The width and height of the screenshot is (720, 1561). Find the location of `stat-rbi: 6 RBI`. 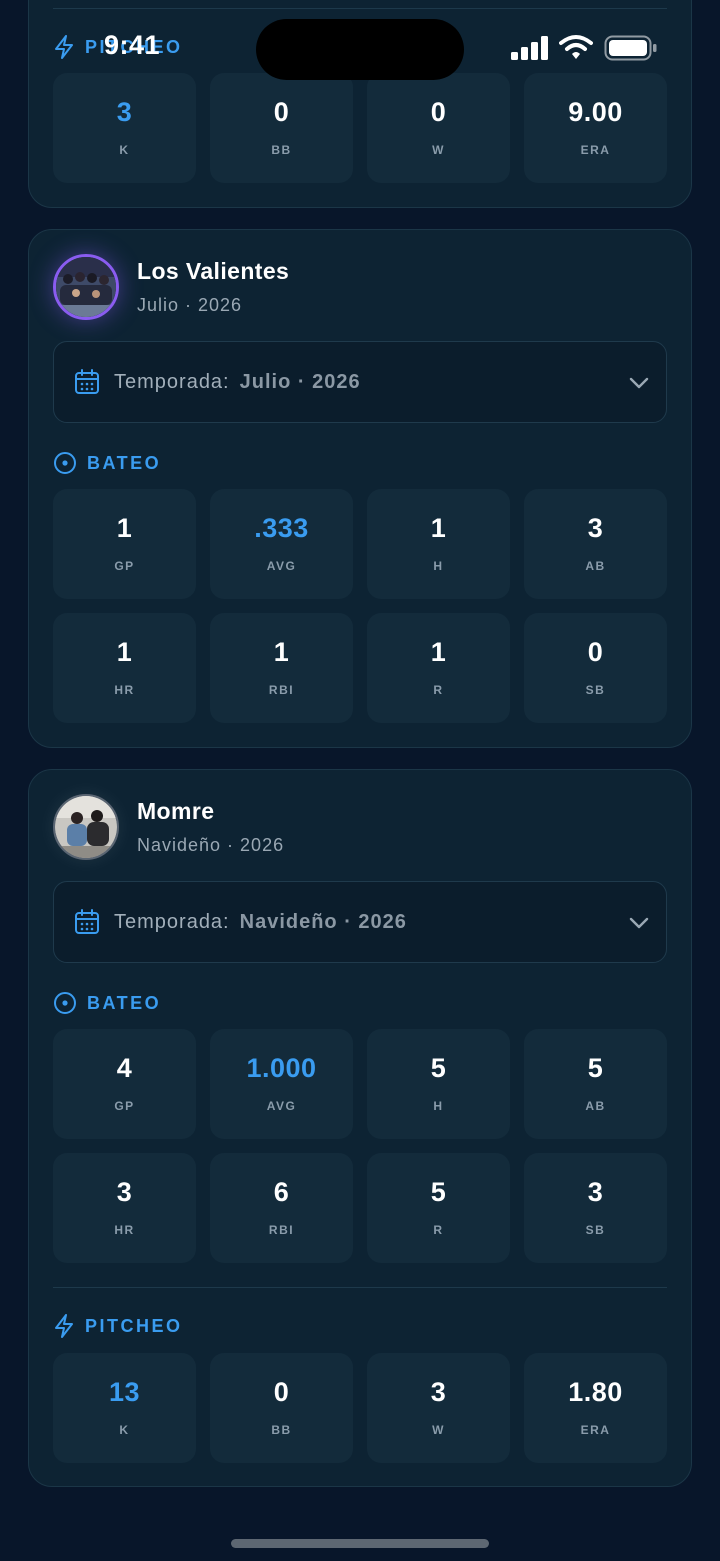

stat-rbi: 6 RBI is located at coordinates (281, 1208).